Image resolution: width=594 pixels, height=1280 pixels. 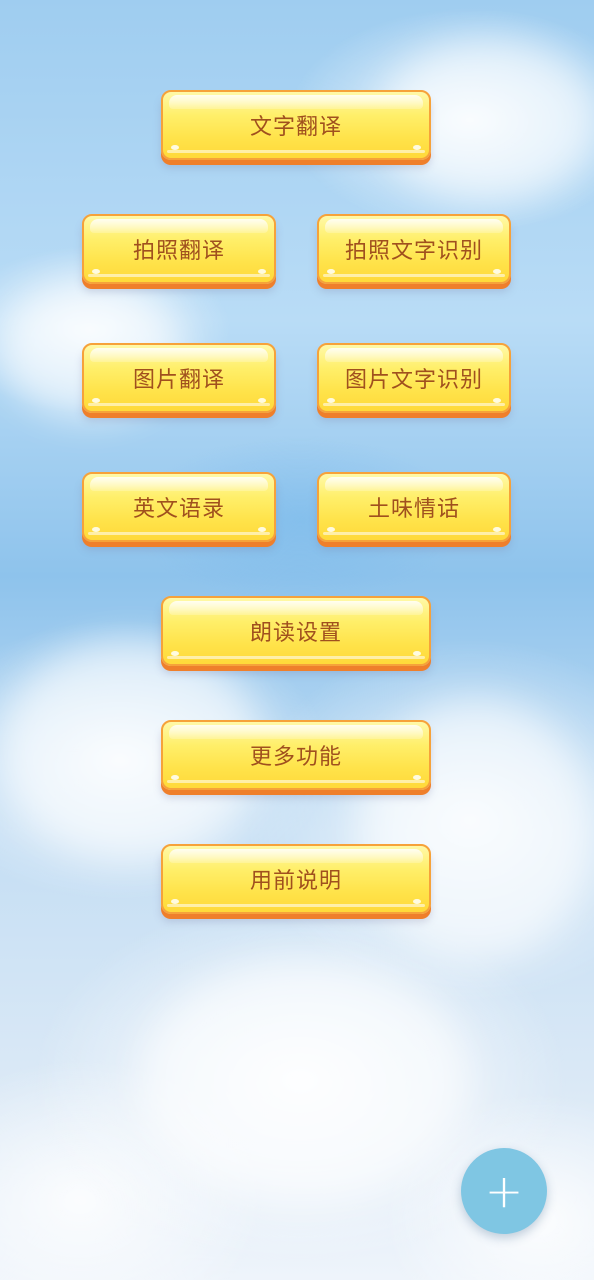 I want to click on english-quotes-label: 英文语录, so click(x=178, y=509).